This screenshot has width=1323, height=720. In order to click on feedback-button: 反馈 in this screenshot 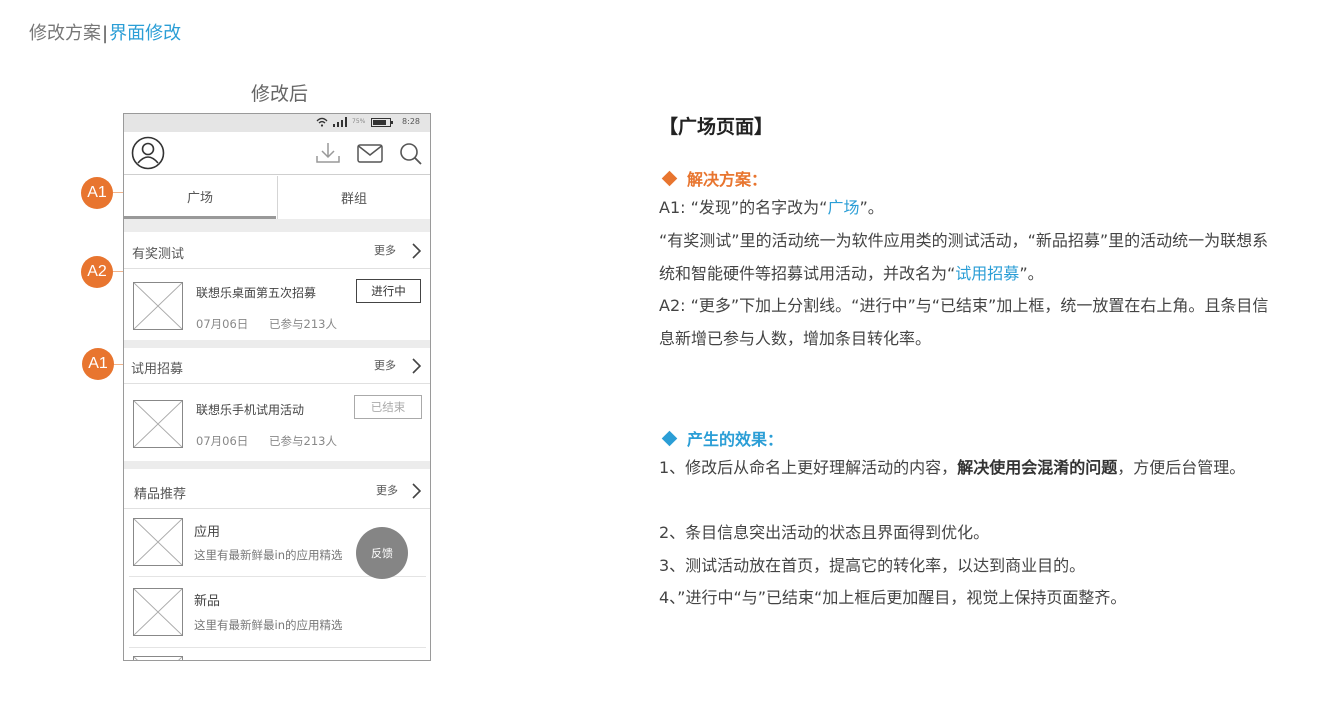, I will do `click(382, 553)`.